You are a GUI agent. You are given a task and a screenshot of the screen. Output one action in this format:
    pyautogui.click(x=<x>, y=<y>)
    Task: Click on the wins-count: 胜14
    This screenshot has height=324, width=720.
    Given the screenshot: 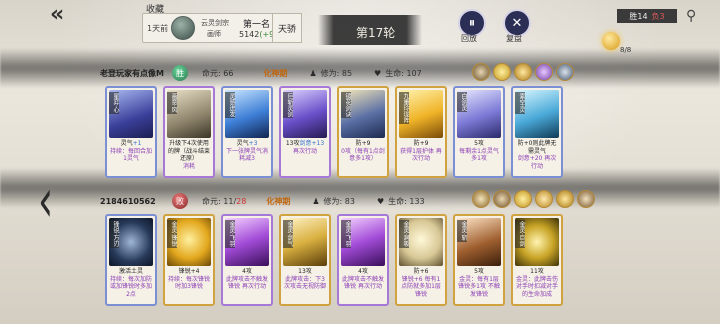 What is the action you would take?
    pyautogui.click(x=638, y=16)
    